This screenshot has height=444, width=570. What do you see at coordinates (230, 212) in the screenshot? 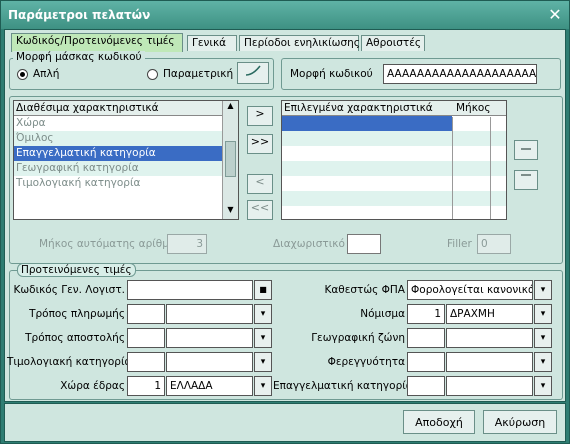
I see `scroll-down-icon: ▼` at bounding box center [230, 212].